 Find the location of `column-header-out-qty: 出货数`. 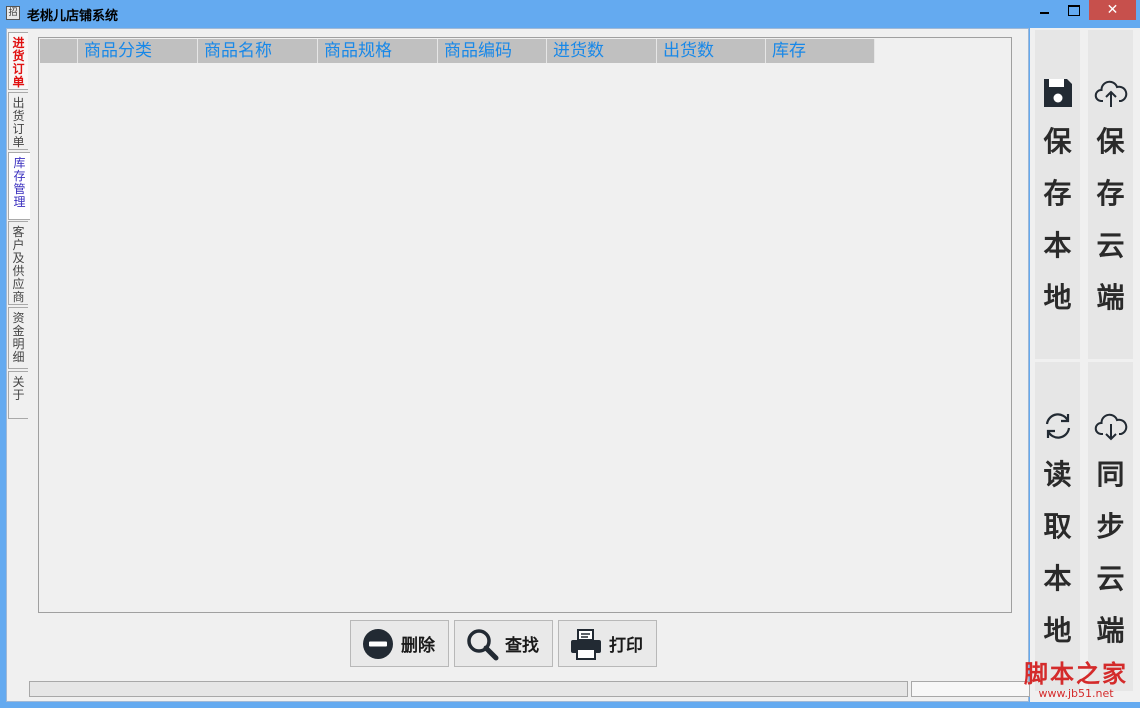

column-header-out-qty: 出货数 is located at coordinates (711, 51).